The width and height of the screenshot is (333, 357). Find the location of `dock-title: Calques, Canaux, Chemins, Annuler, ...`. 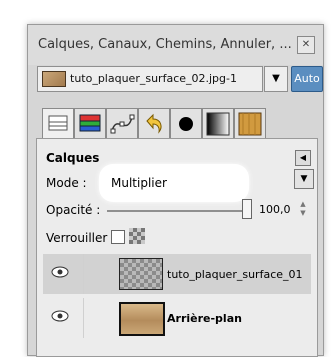

dock-title: Calques, Canaux, Chemins, Annuler, ... is located at coordinates (165, 44).